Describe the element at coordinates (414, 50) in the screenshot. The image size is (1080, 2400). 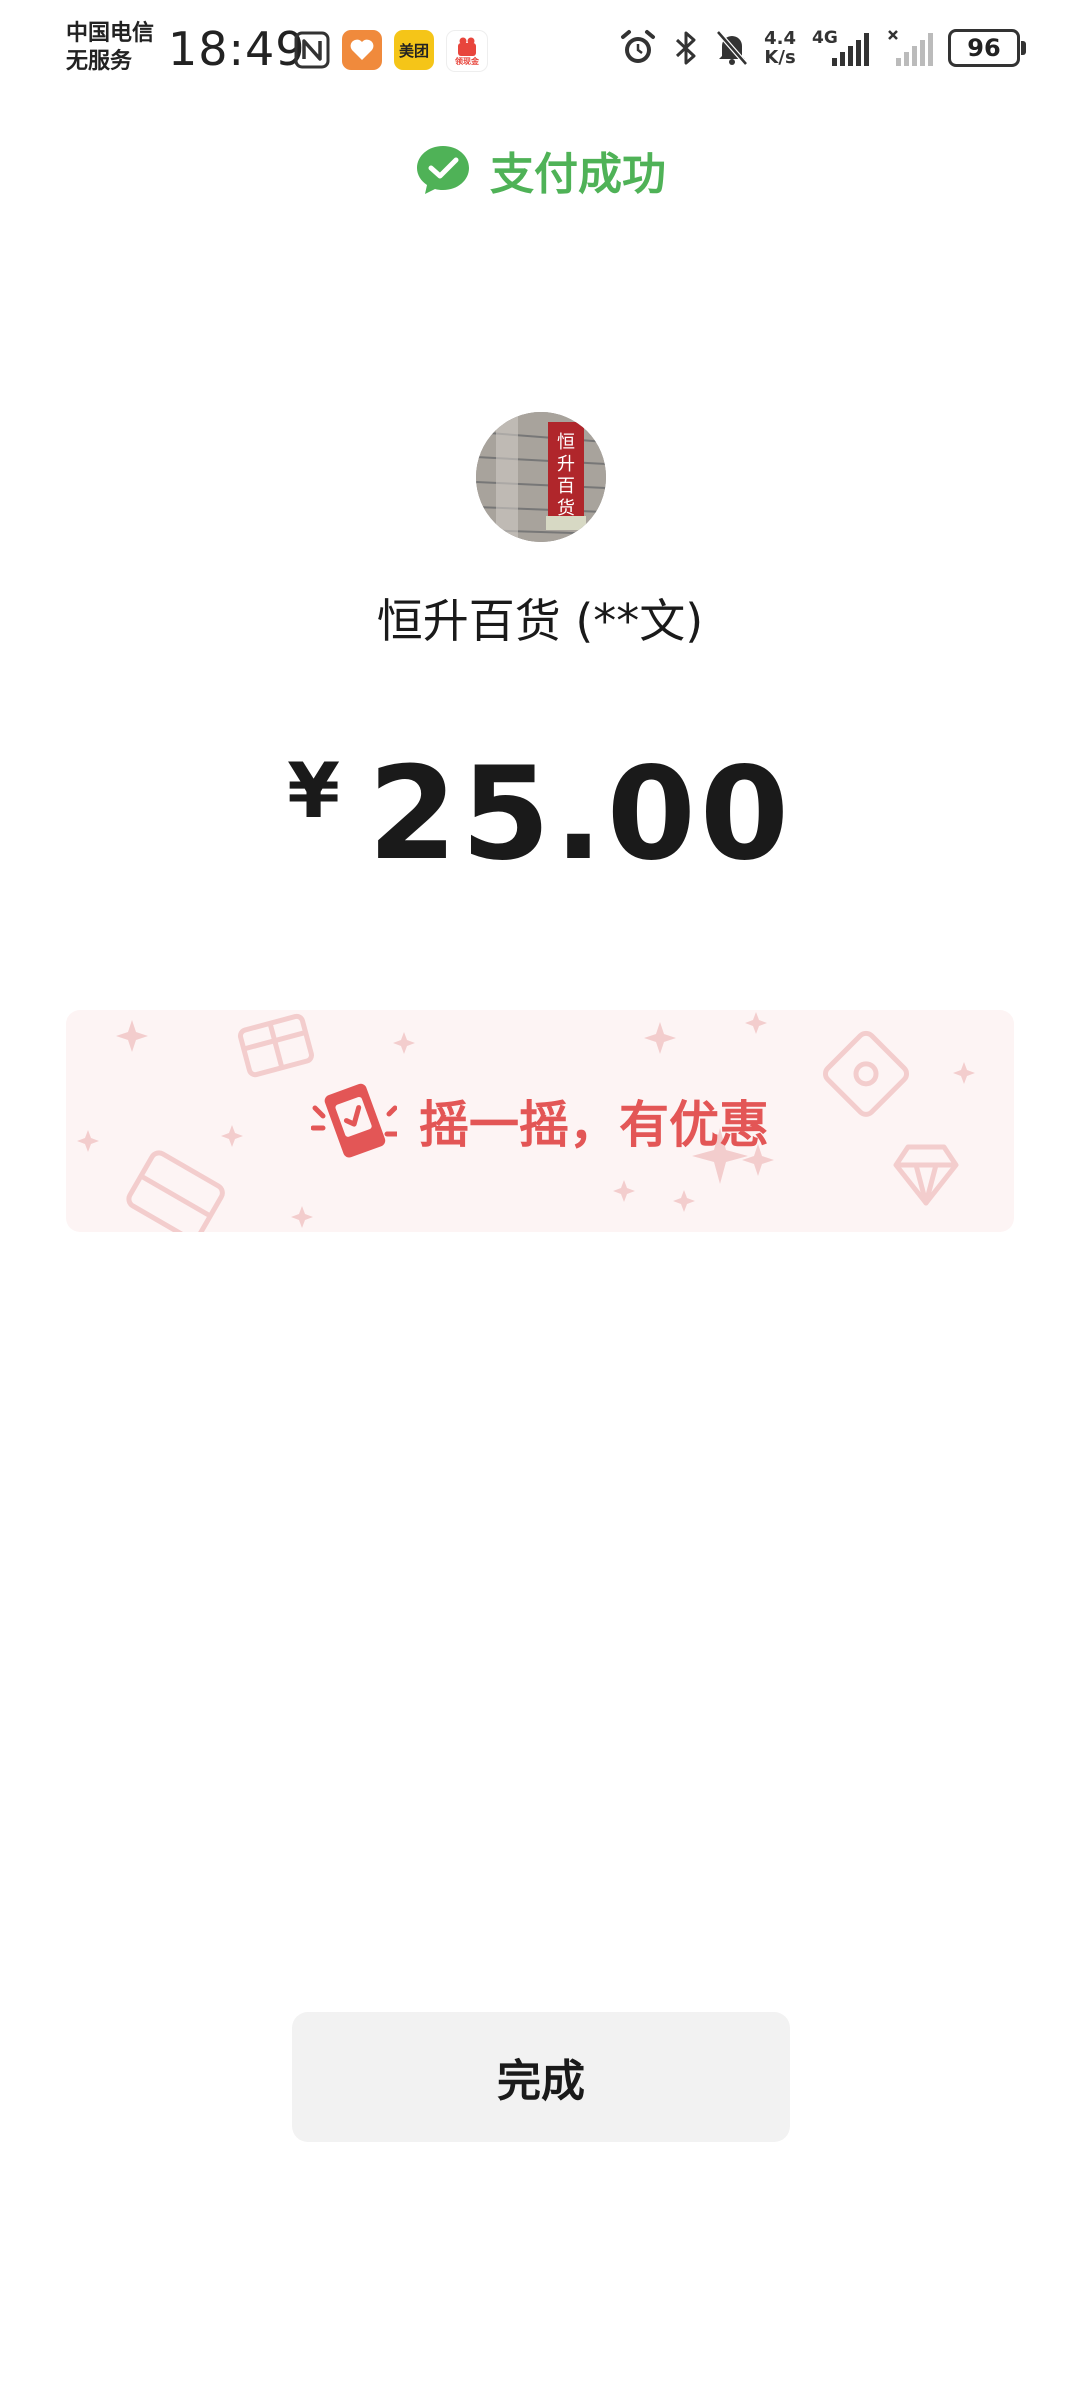
I see `meituan-app-icon: 美团` at that location.